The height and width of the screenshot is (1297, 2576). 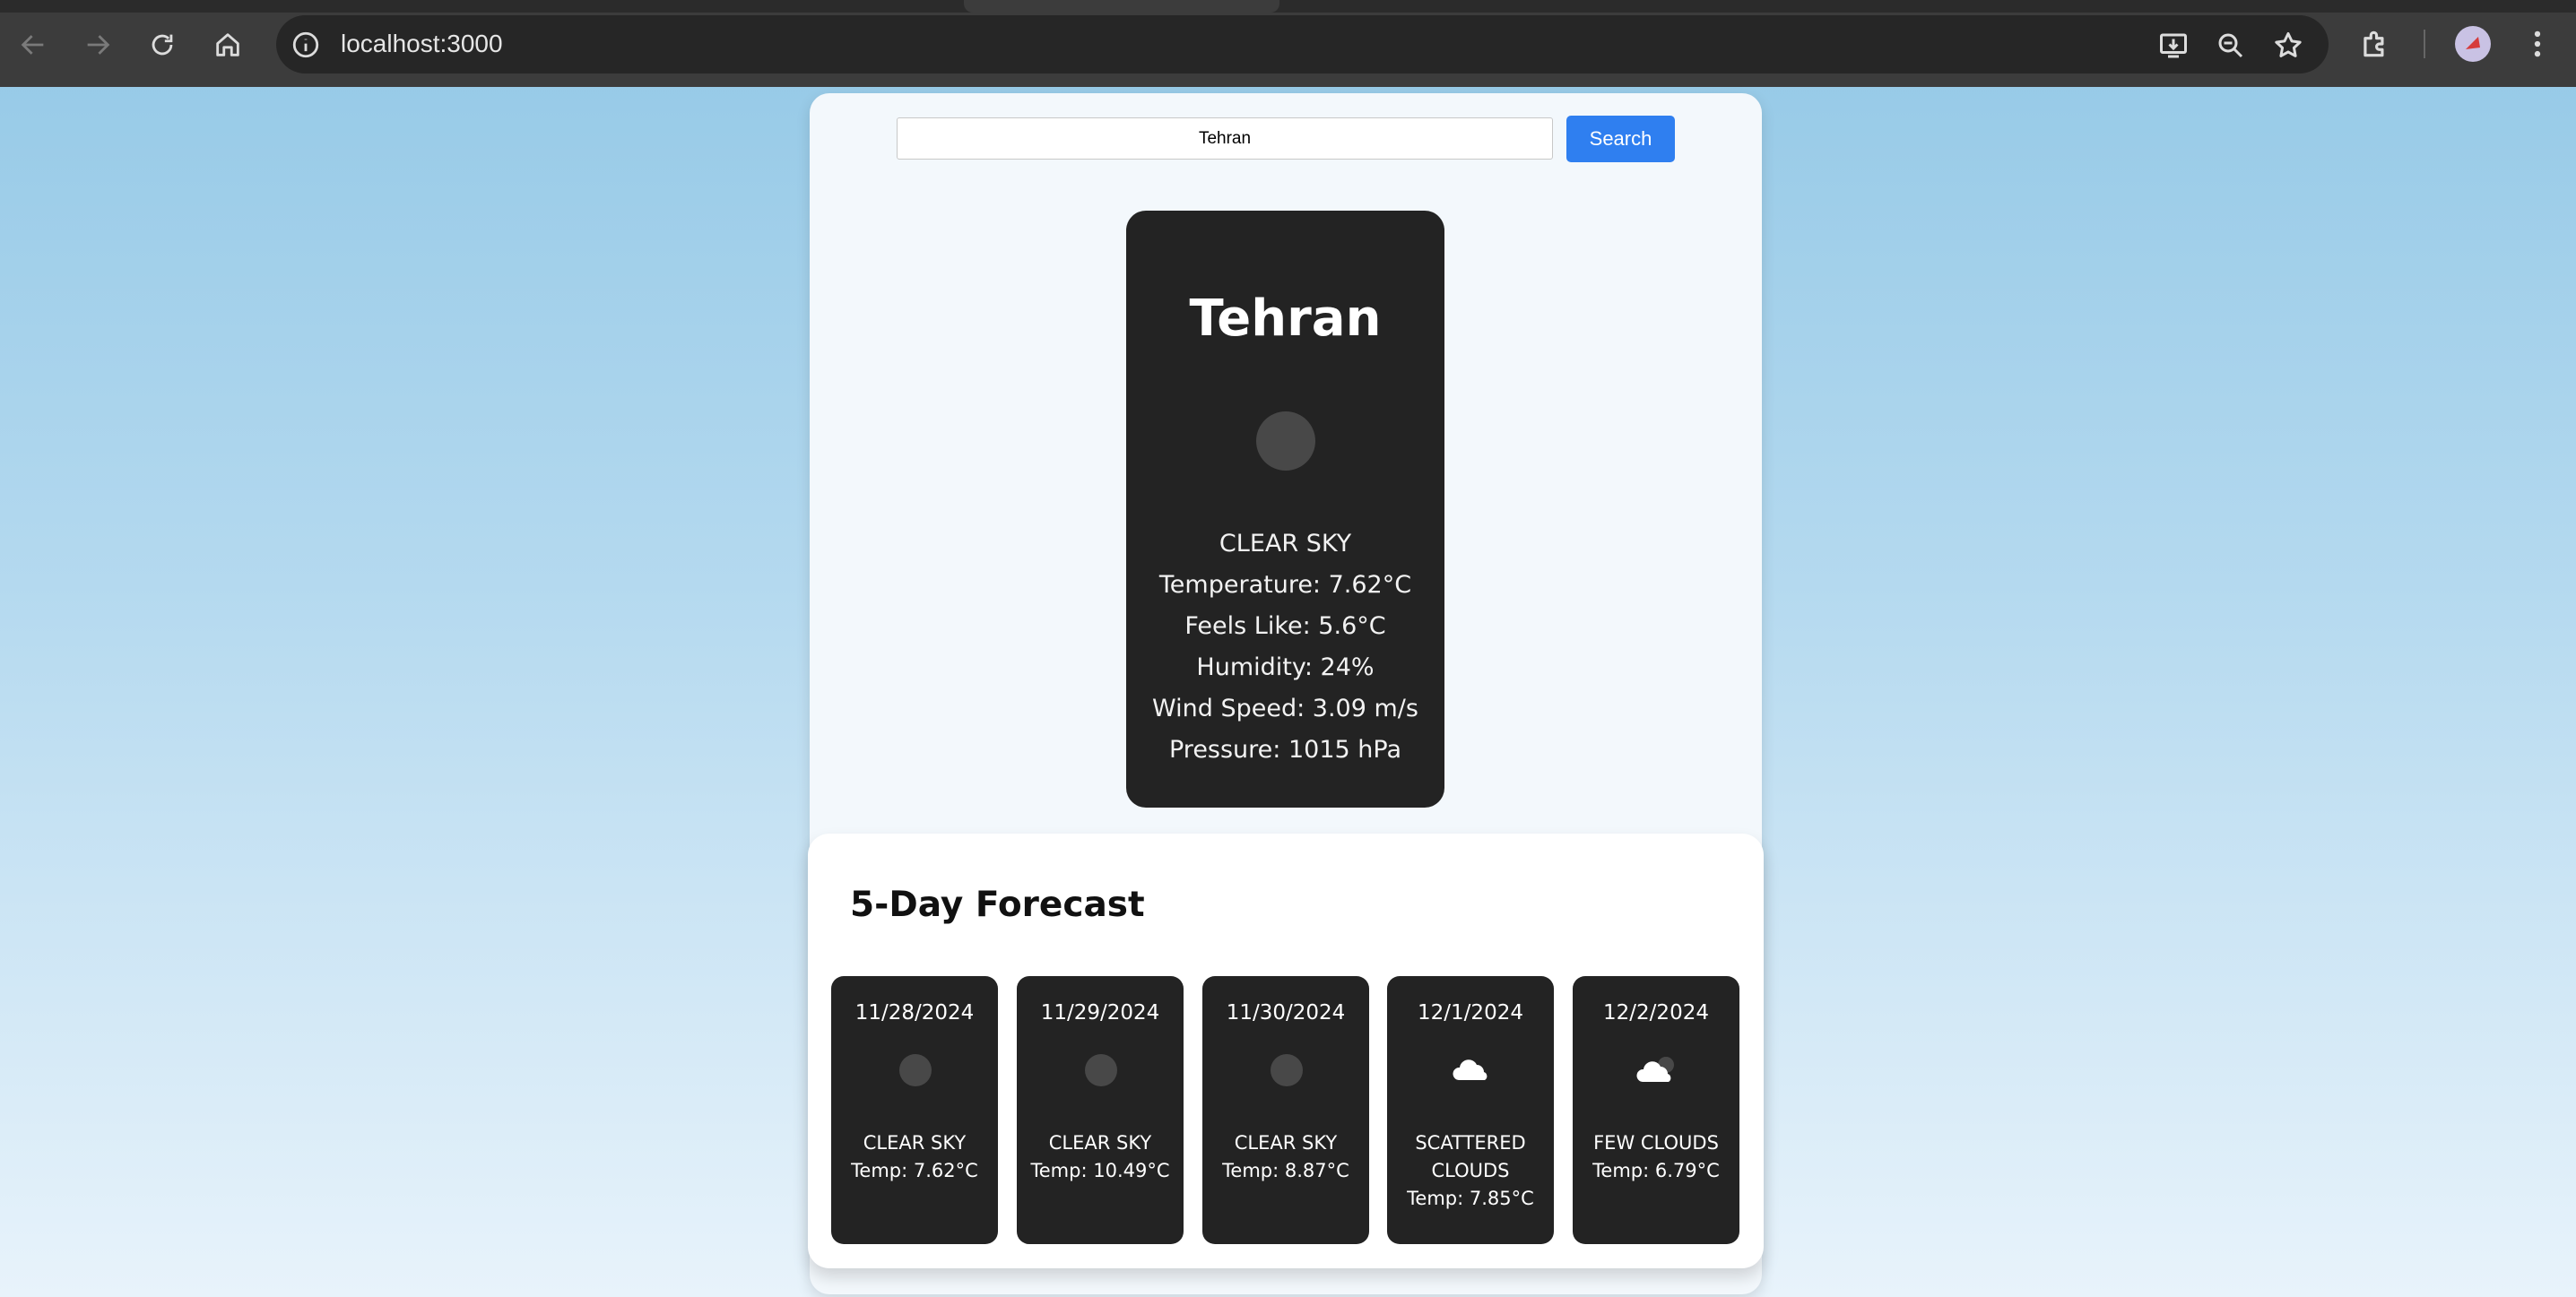 I want to click on city-name: Tehran, so click(x=1285, y=319).